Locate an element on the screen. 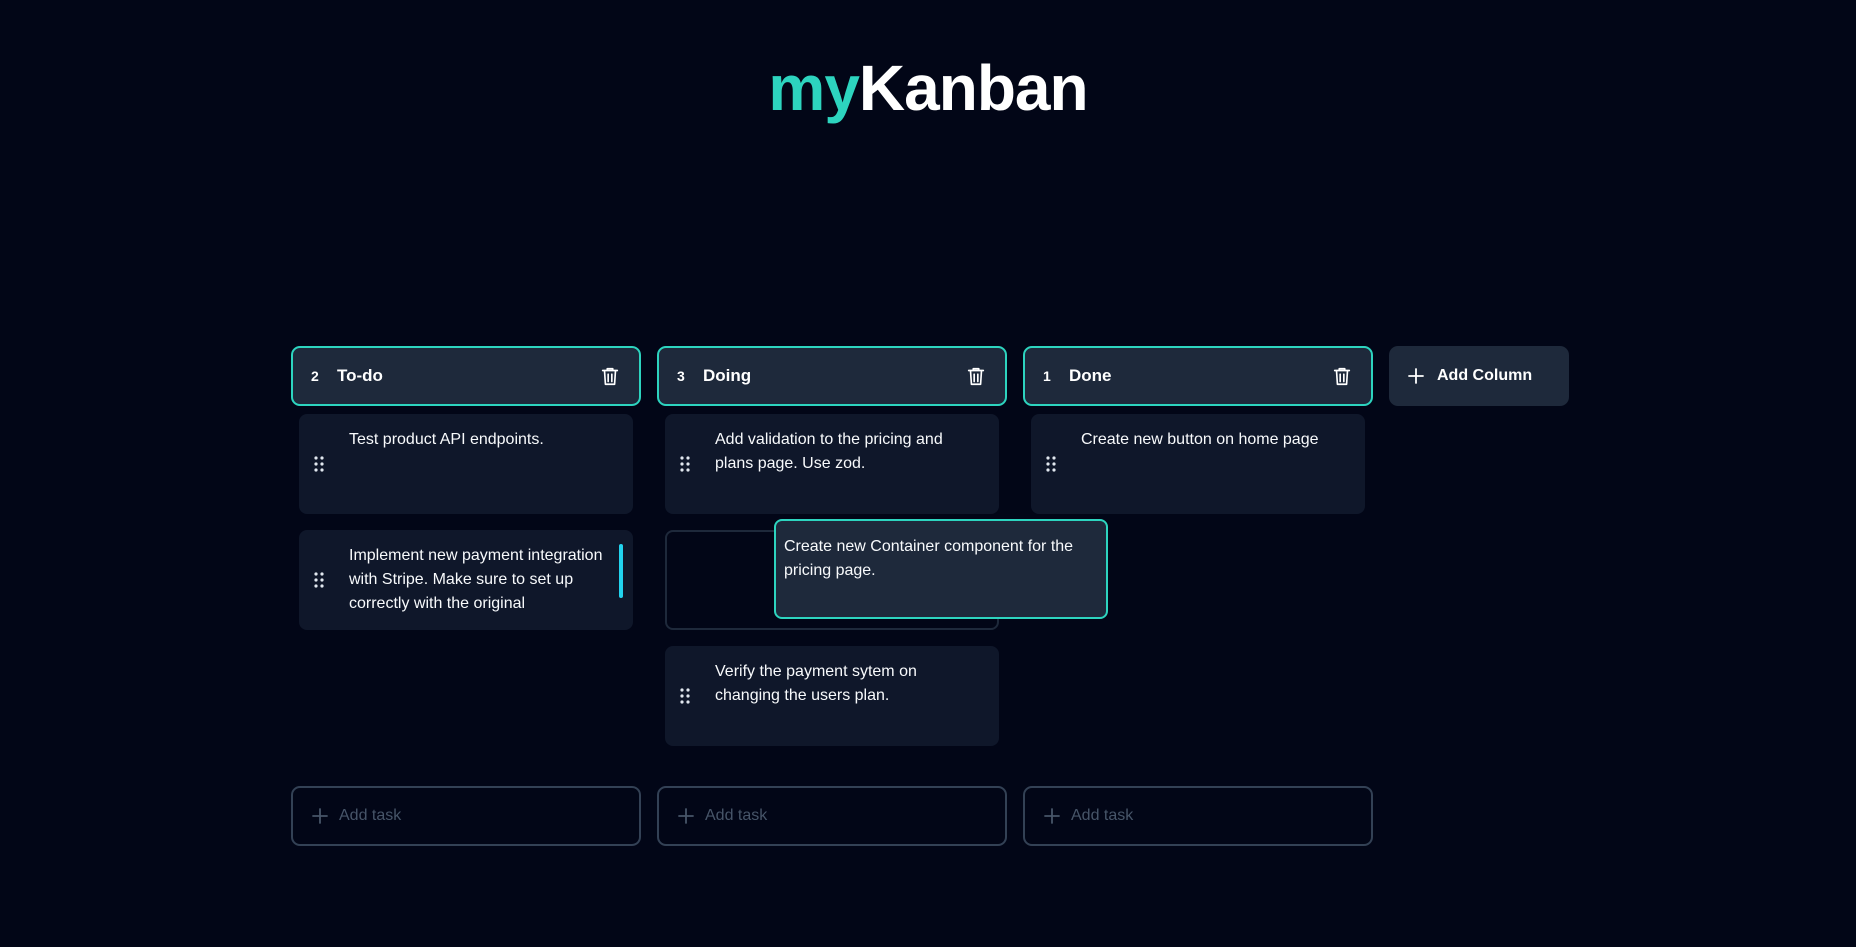 The width and height of the screenshot is (1856, 947). column-header-done: 1 Done is located at coordinates (1198, 376).